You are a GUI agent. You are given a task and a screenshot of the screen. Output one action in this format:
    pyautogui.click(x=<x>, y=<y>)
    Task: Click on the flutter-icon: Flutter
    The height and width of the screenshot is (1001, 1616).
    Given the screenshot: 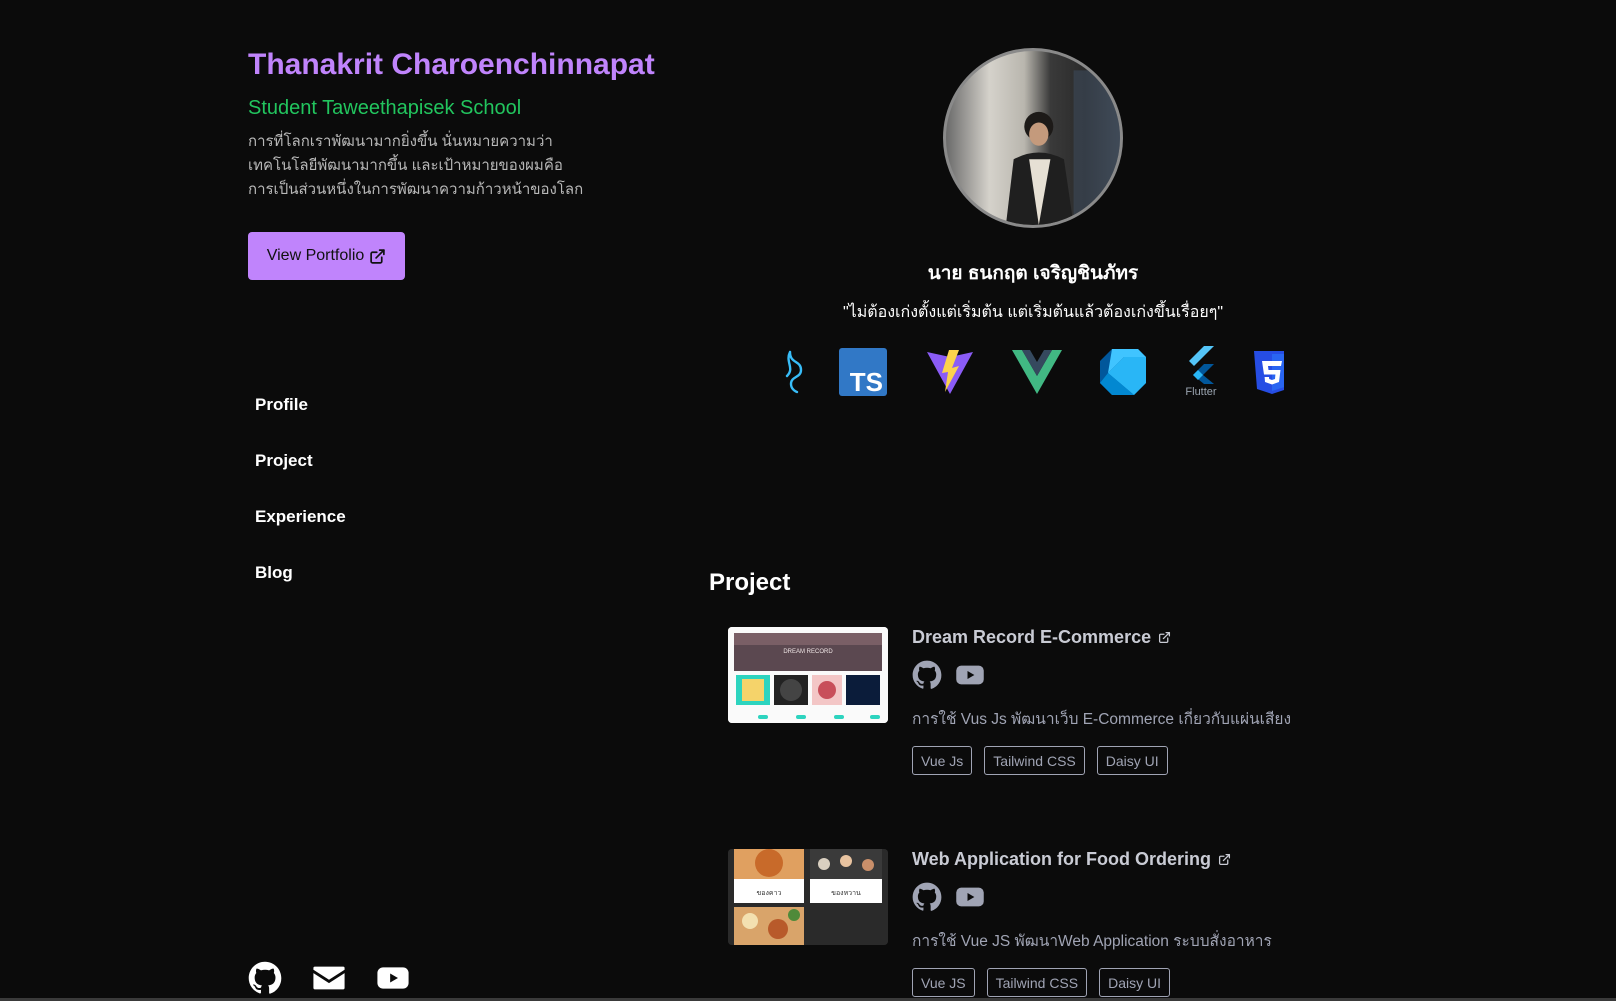 What is the action you would take?
    pyautogui.click(x=1201, y=372)
    